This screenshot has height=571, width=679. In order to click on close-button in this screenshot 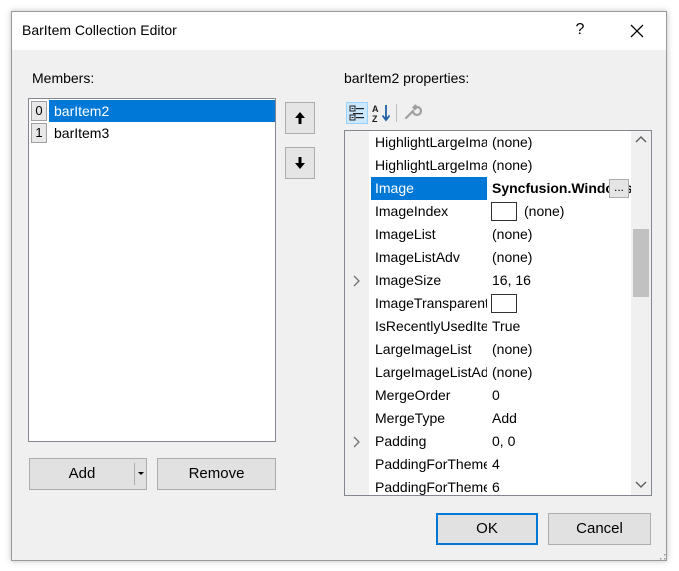, I will do `click(637, 31)`.